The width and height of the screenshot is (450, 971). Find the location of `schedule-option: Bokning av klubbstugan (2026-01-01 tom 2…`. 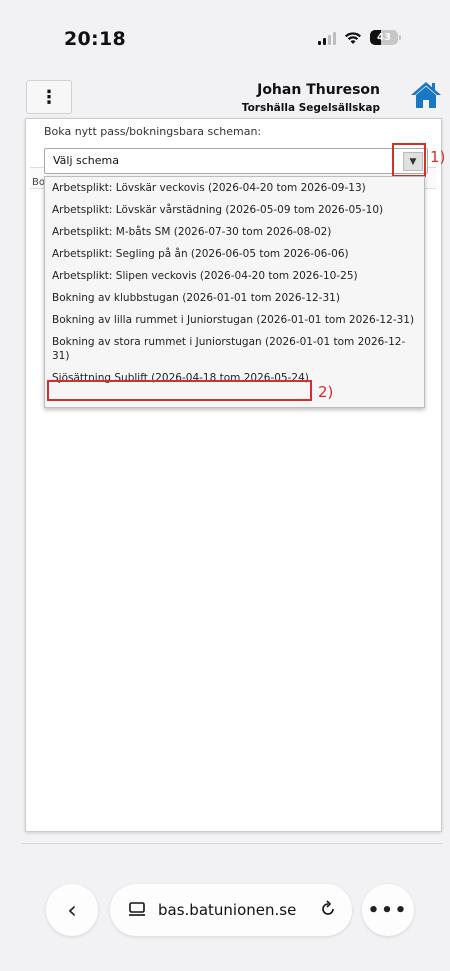

schedule-option: Bokning av klubbstugan (2026-01-01 tom 2… is located at coordinates (234, 298).